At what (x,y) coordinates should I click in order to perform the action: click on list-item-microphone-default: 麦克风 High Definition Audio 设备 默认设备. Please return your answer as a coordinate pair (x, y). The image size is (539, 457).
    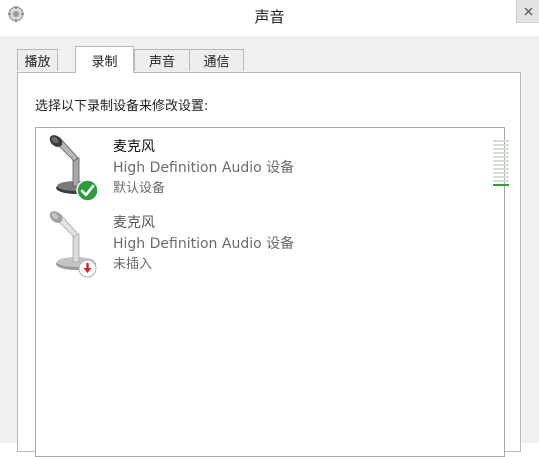
    Looking at the image, I should click on (272, 169).